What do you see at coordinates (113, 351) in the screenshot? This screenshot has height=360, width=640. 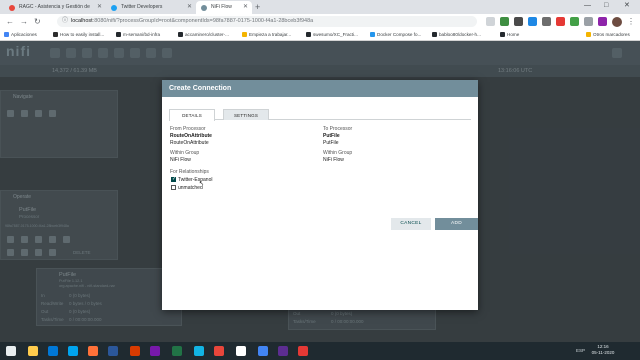 I see `word-icon` at bounding box center [113, 351].